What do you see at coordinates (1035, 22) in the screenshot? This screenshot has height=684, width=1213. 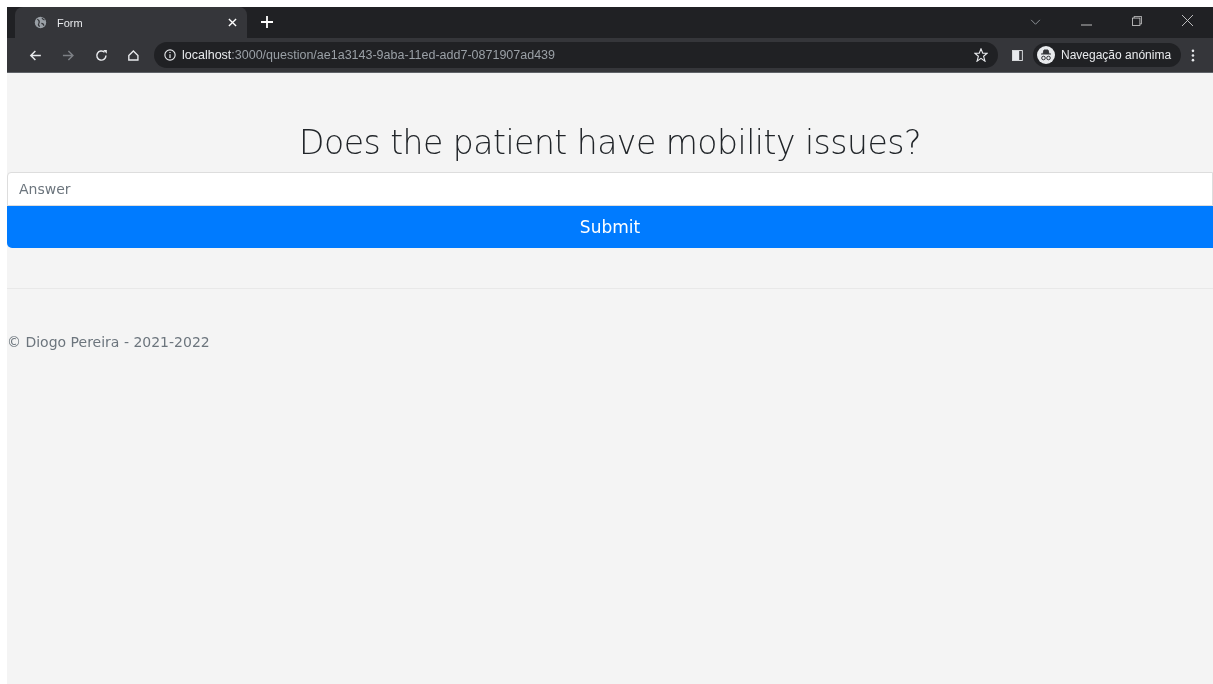 I see `chevron-down-icon` at bounding box center [1035, 22].